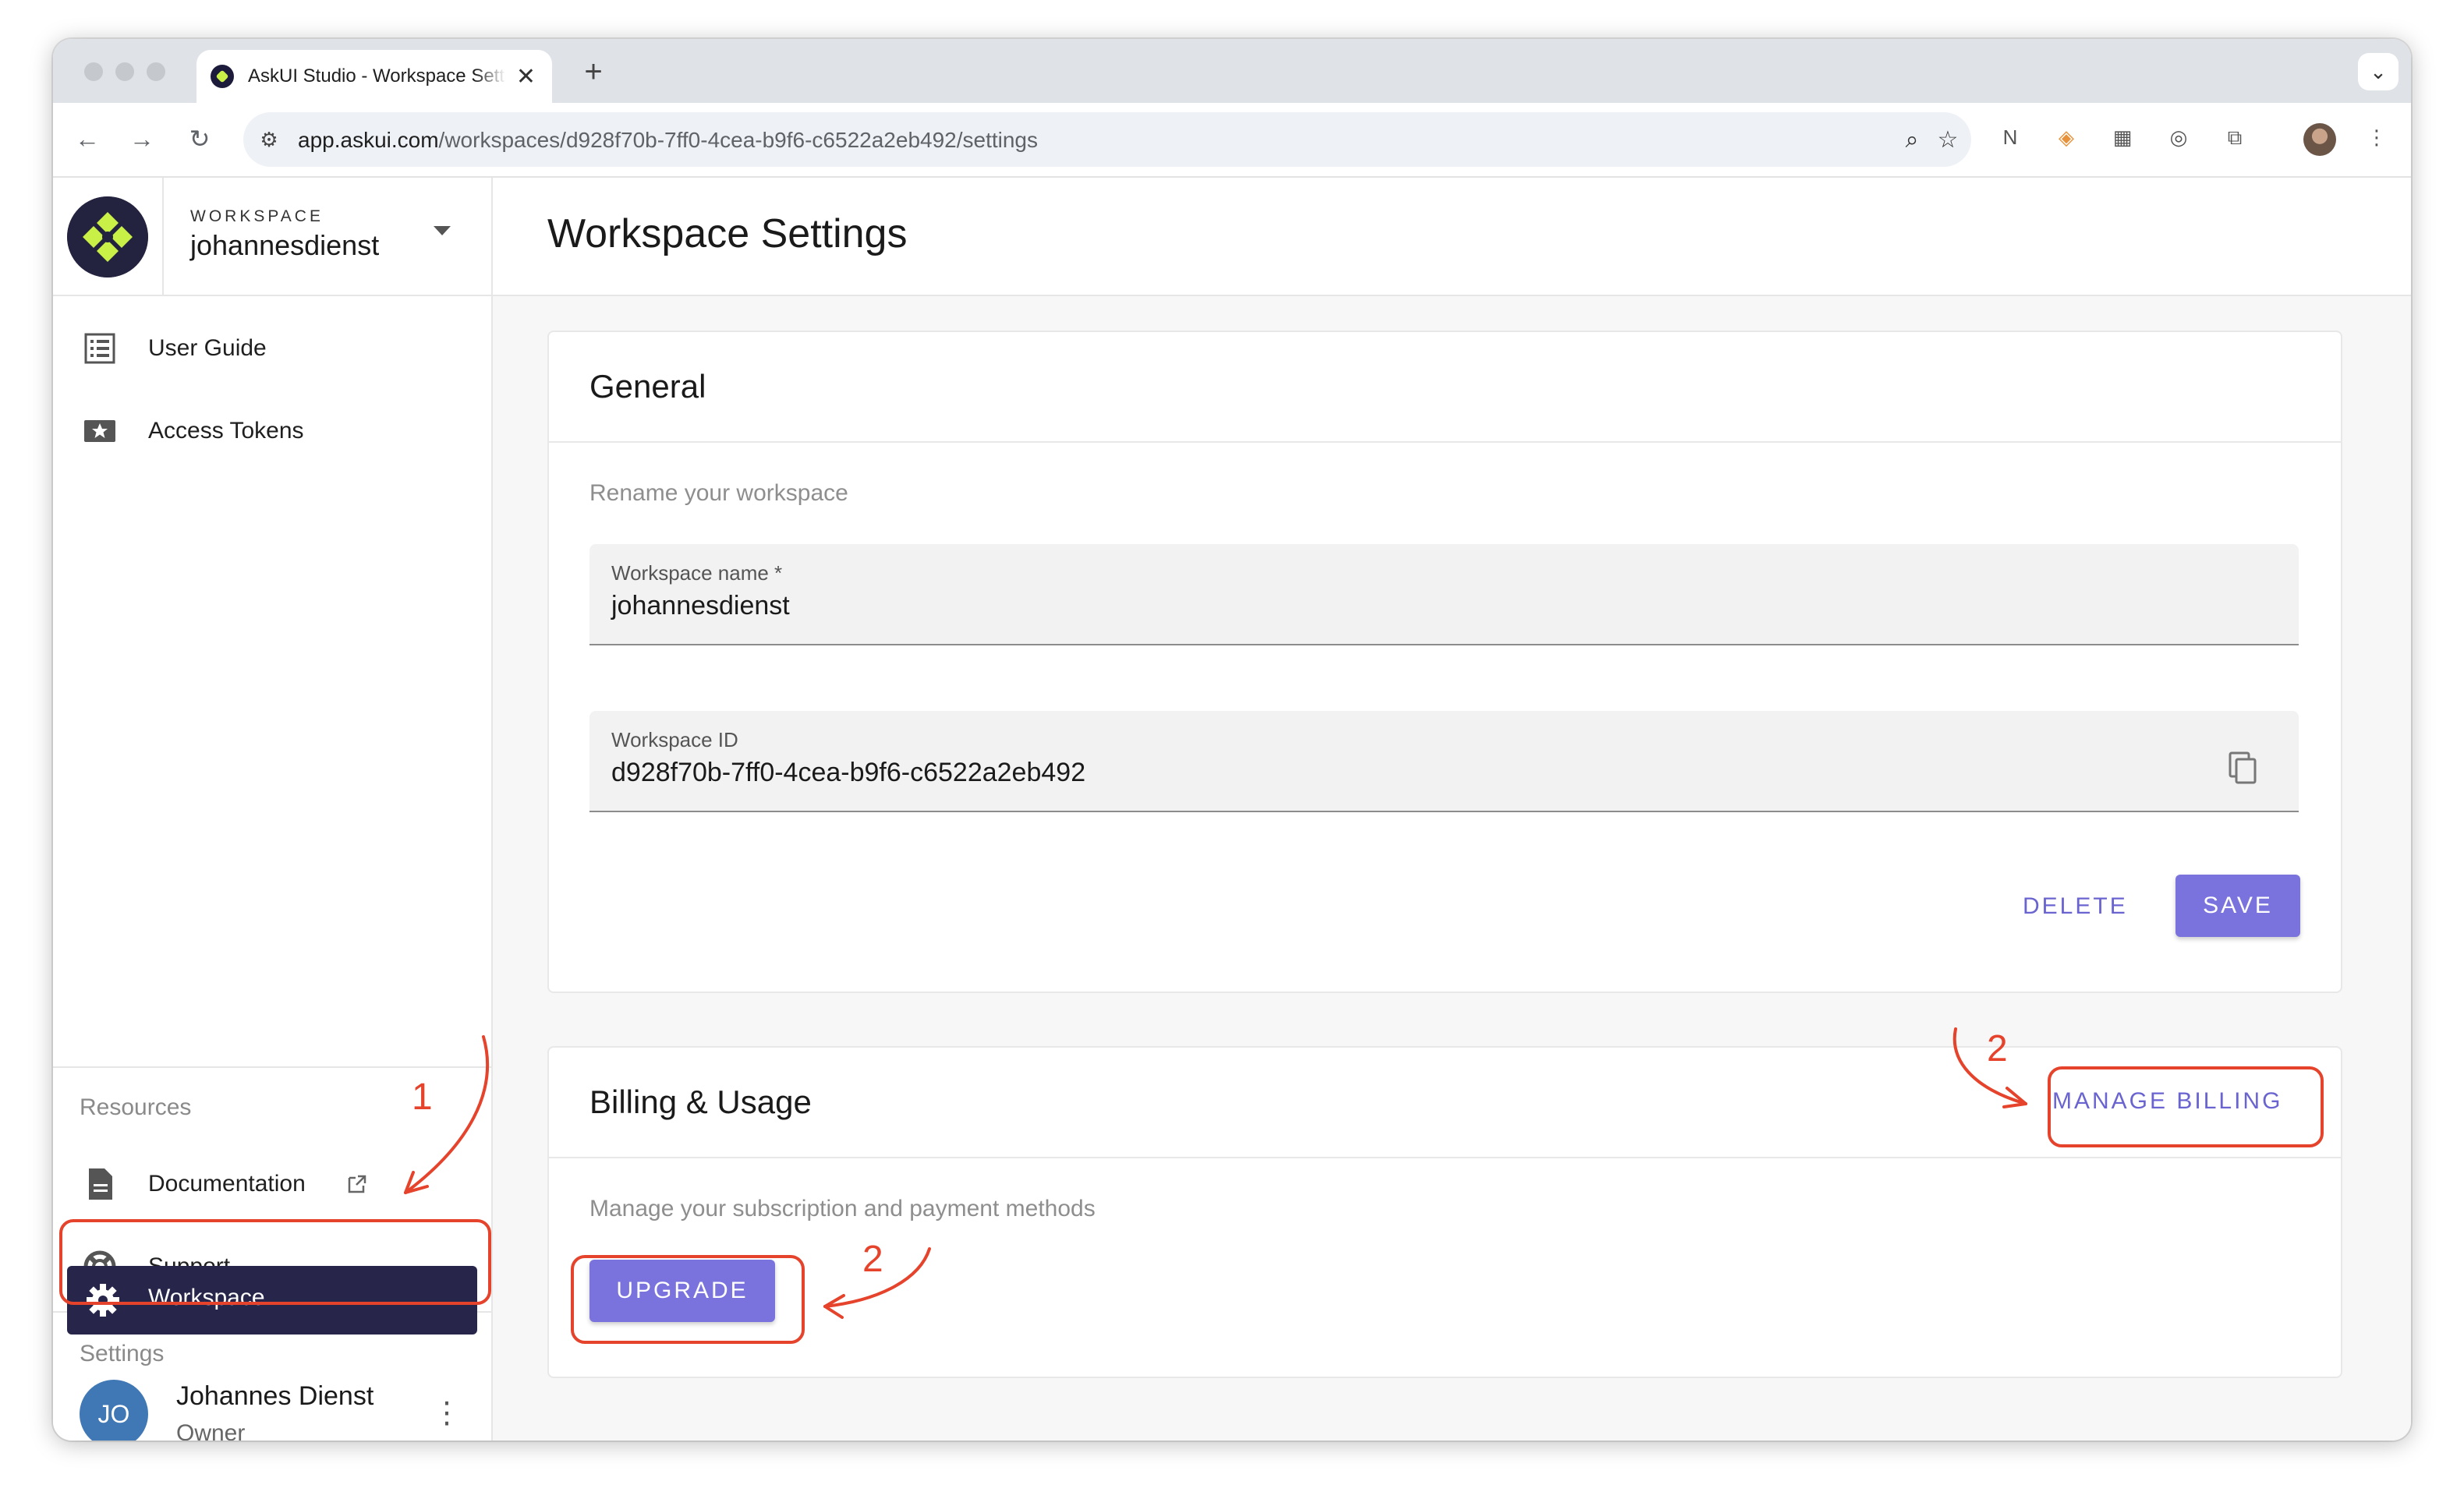 The image size is (2464, 1506). What do you see at coordinates (273, 348) in the screenshot?
I see `sidebar-item-user-guide: User Guide` at bounding box center [273, 348].